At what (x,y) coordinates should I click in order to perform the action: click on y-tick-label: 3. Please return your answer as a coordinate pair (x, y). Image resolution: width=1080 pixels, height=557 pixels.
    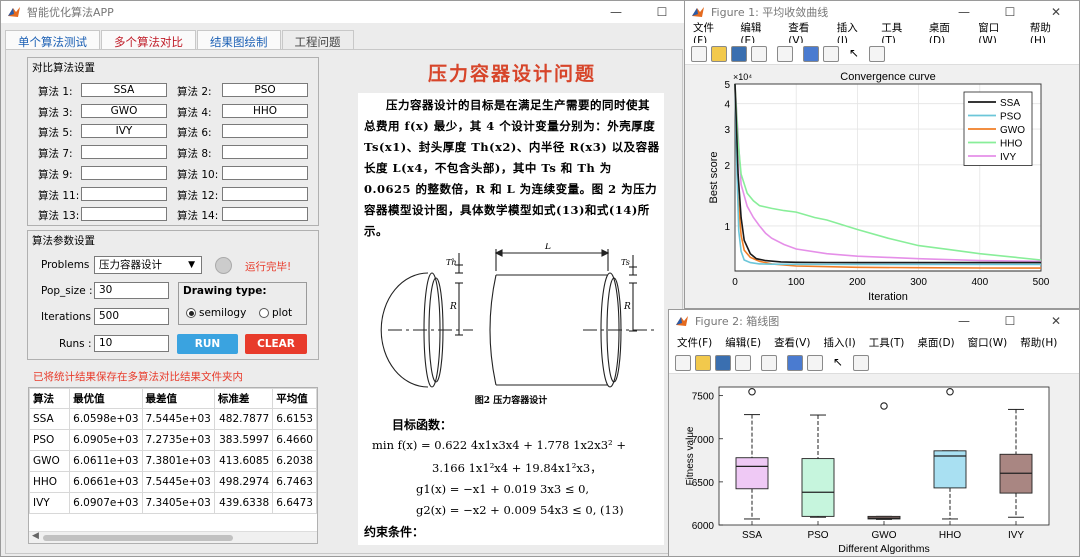
    Looking at the image, I should click on (727, 130).